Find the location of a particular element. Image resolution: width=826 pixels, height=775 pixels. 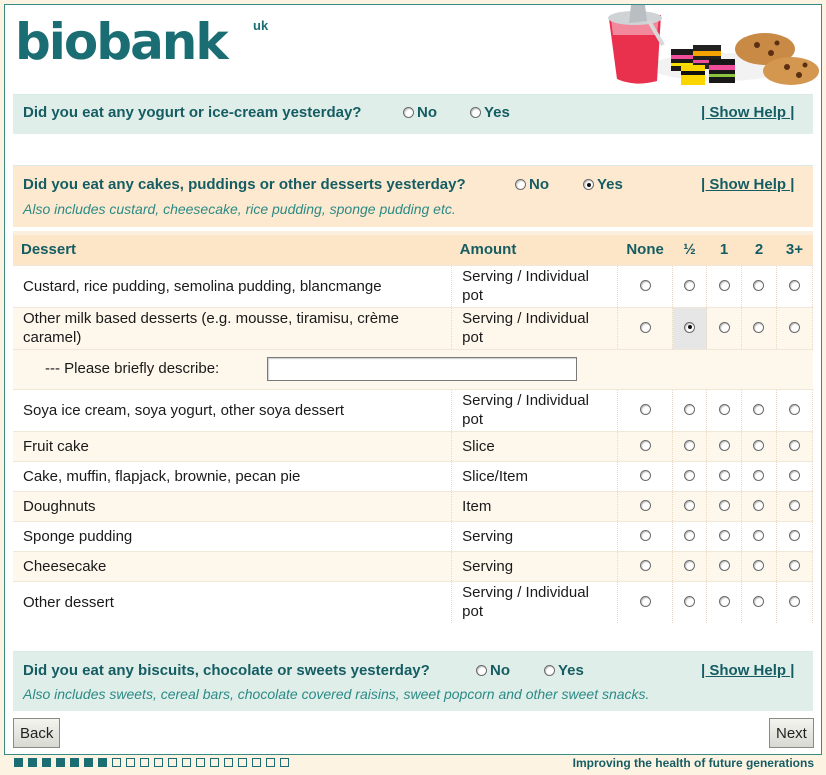

header: biobank uk is located at coordinates (413, 48).